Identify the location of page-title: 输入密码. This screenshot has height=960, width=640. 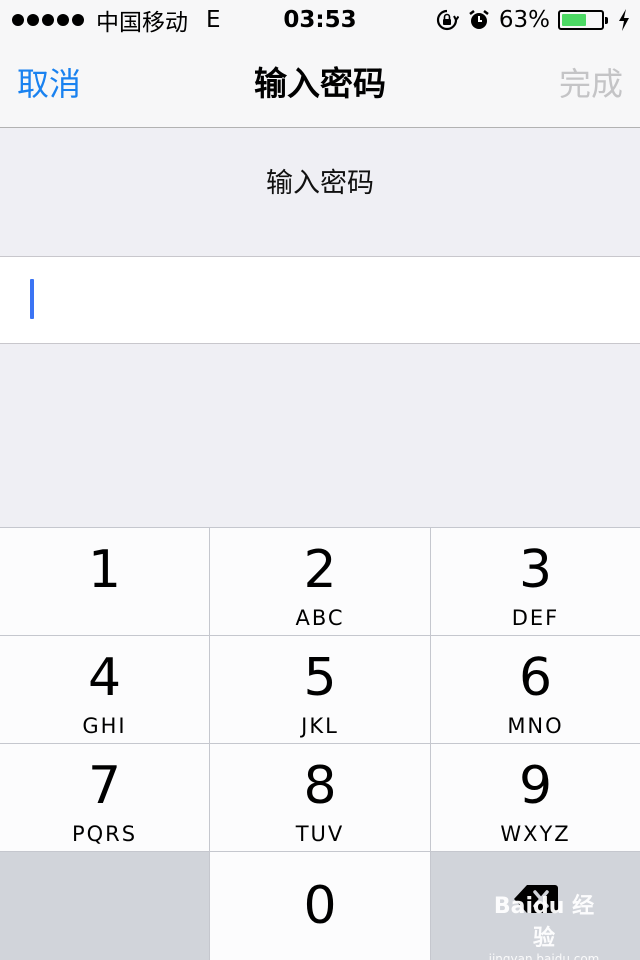
(320, 83).